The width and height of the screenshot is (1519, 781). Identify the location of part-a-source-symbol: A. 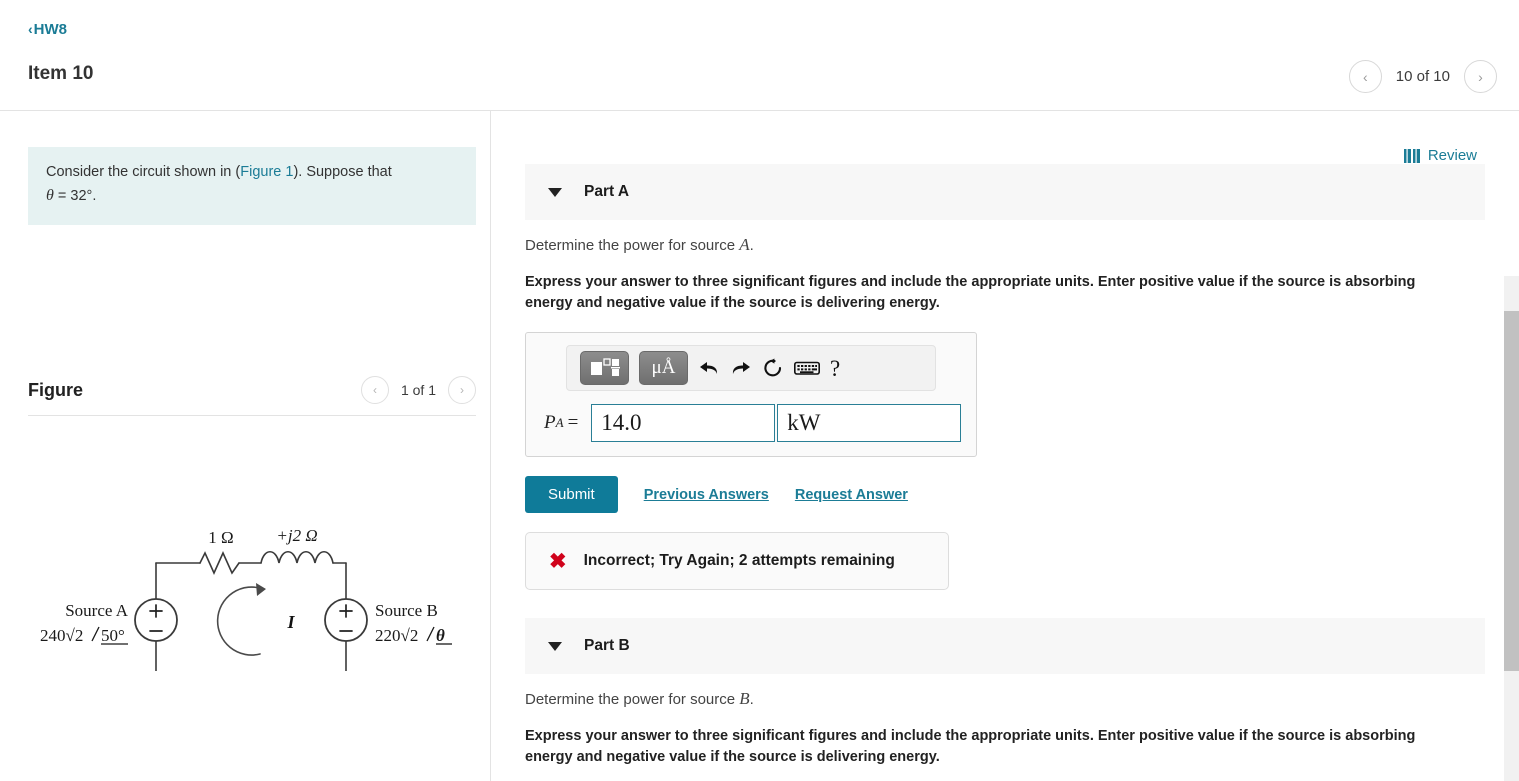
(744, 244).